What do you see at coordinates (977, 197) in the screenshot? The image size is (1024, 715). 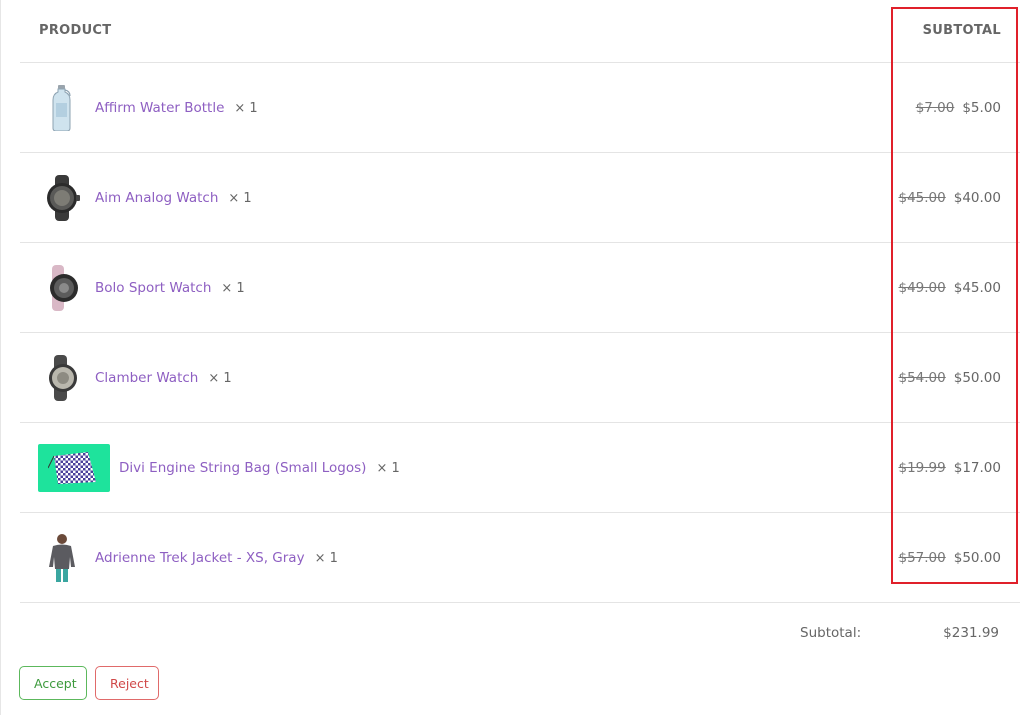 I see `discounted-price: $40.00` at bounding box center [977, 197].